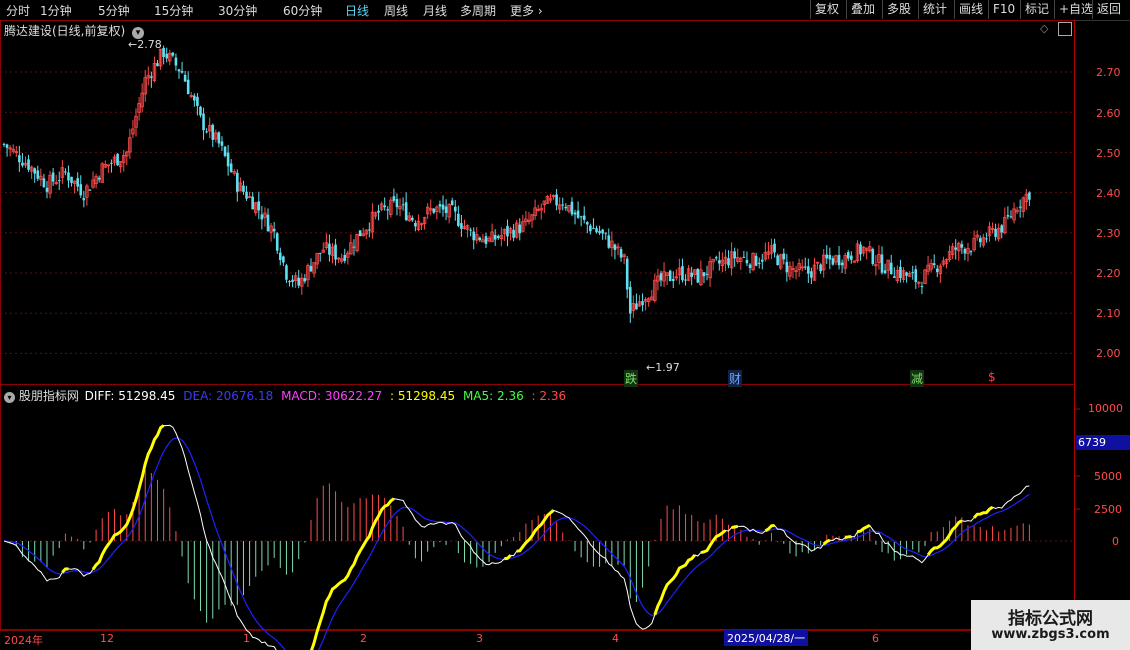 The image size is (1130, 650). Describe the element at coordinates (735, 378) in the screenshot. I see `event-marker-finance: 财` at that location.